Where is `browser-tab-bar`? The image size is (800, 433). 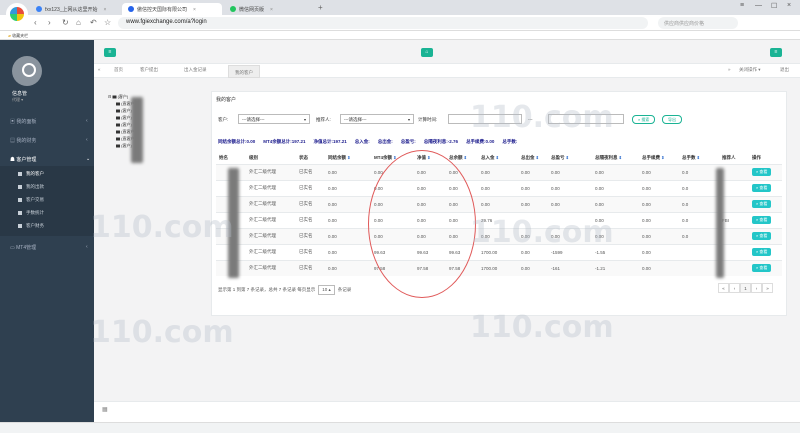
browser-tab-bar is located at coordinates (400, 7).